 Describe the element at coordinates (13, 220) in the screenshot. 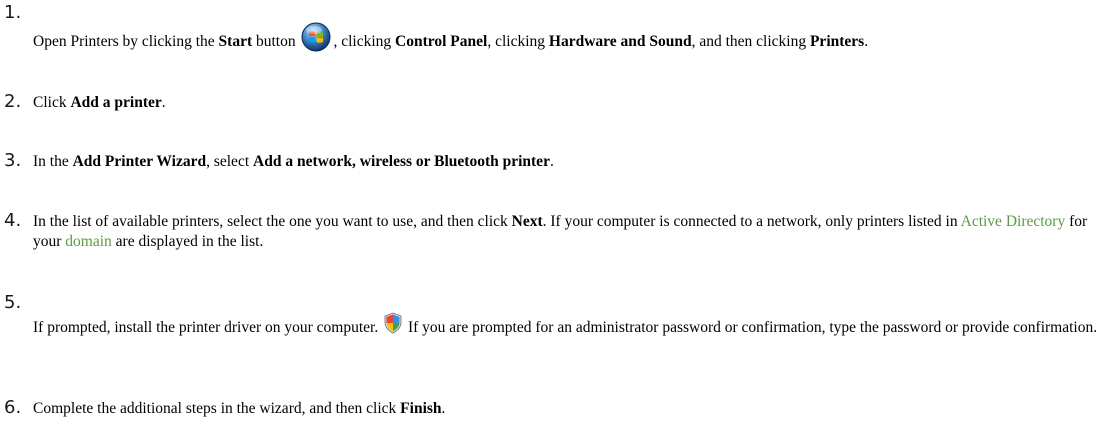

I see `step-number: 4.` at that location.